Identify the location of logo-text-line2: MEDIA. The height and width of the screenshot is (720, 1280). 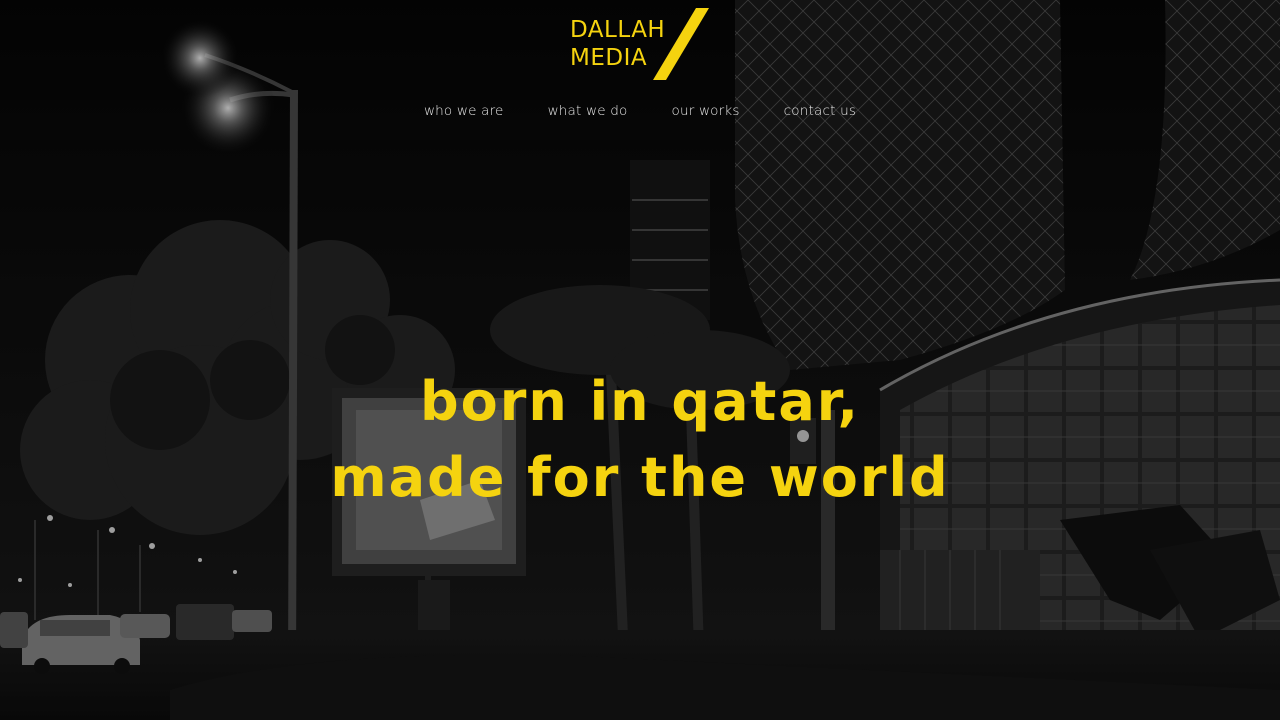
(609, 58).